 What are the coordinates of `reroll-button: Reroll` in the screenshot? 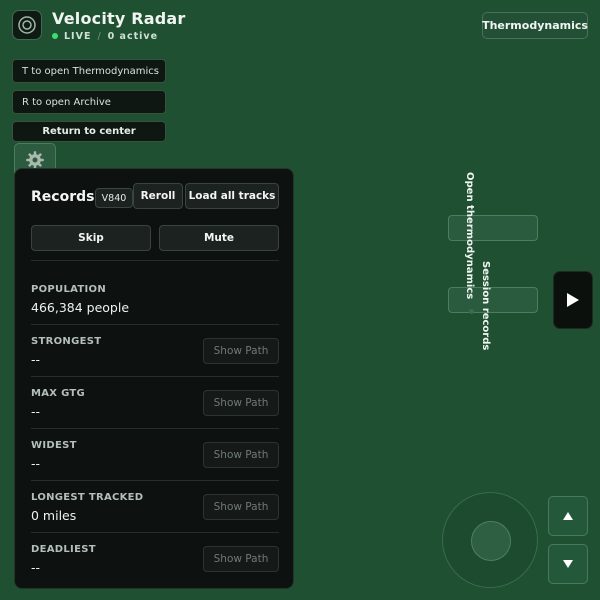 It's located at (158, 196).